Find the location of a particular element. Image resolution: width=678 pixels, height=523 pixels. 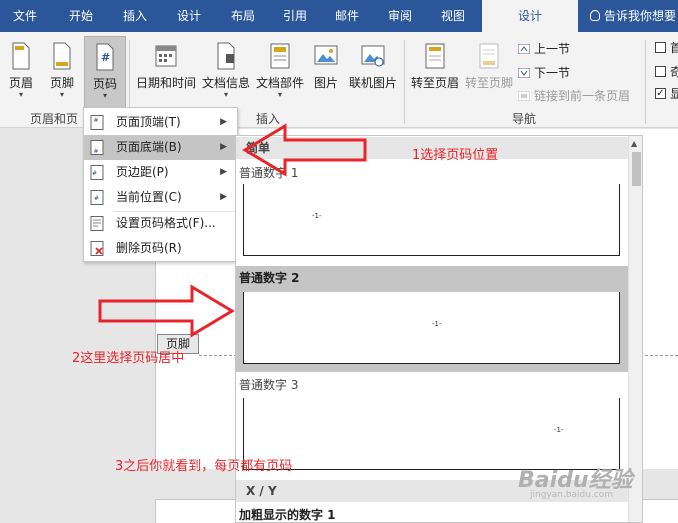

annotation-step-1: 1选择页码位置 is located at coordinates (455, 155).